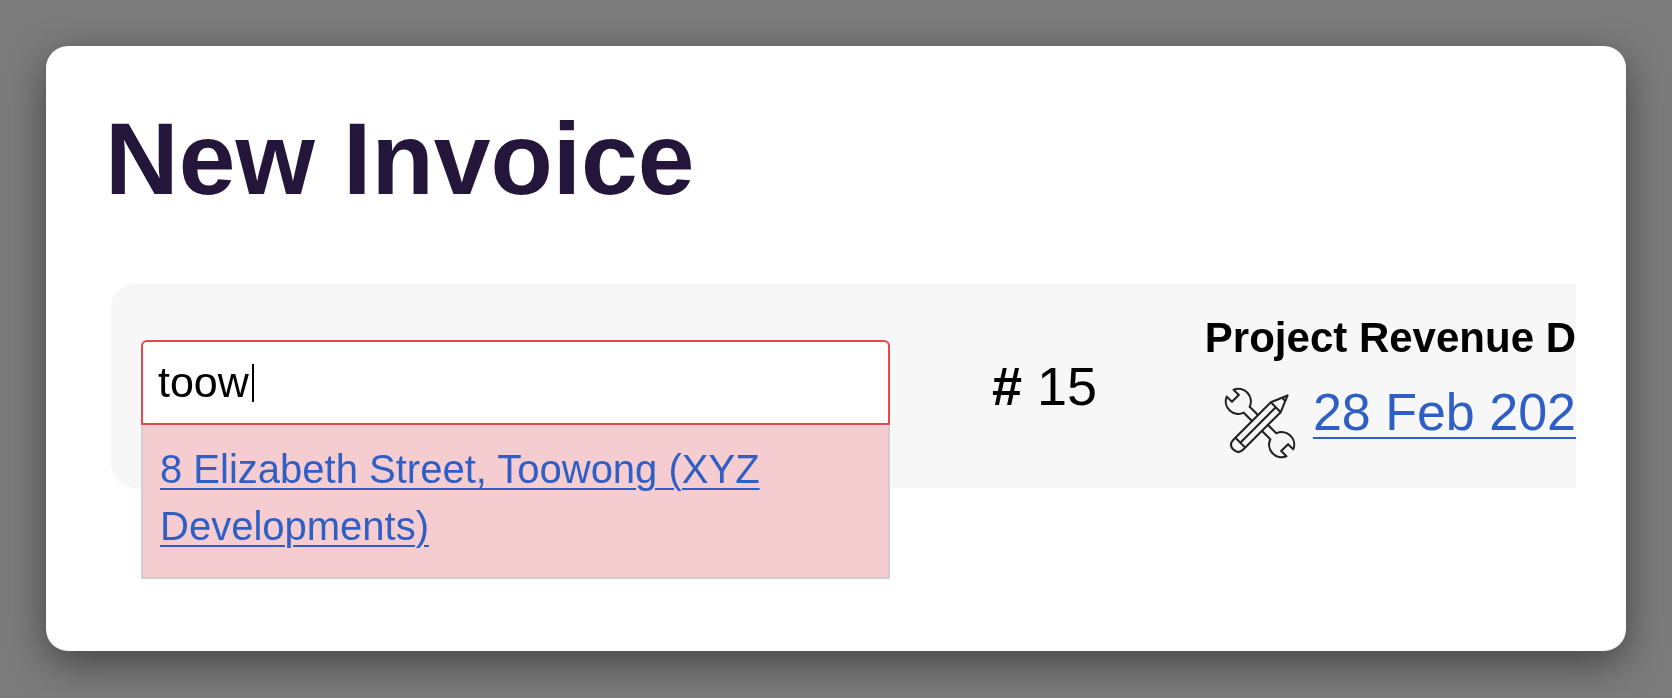  Describe the element at coordinates (1444, 412) in the screenshot. I see `revenue-date-link: 28 Feb 202` at that location.